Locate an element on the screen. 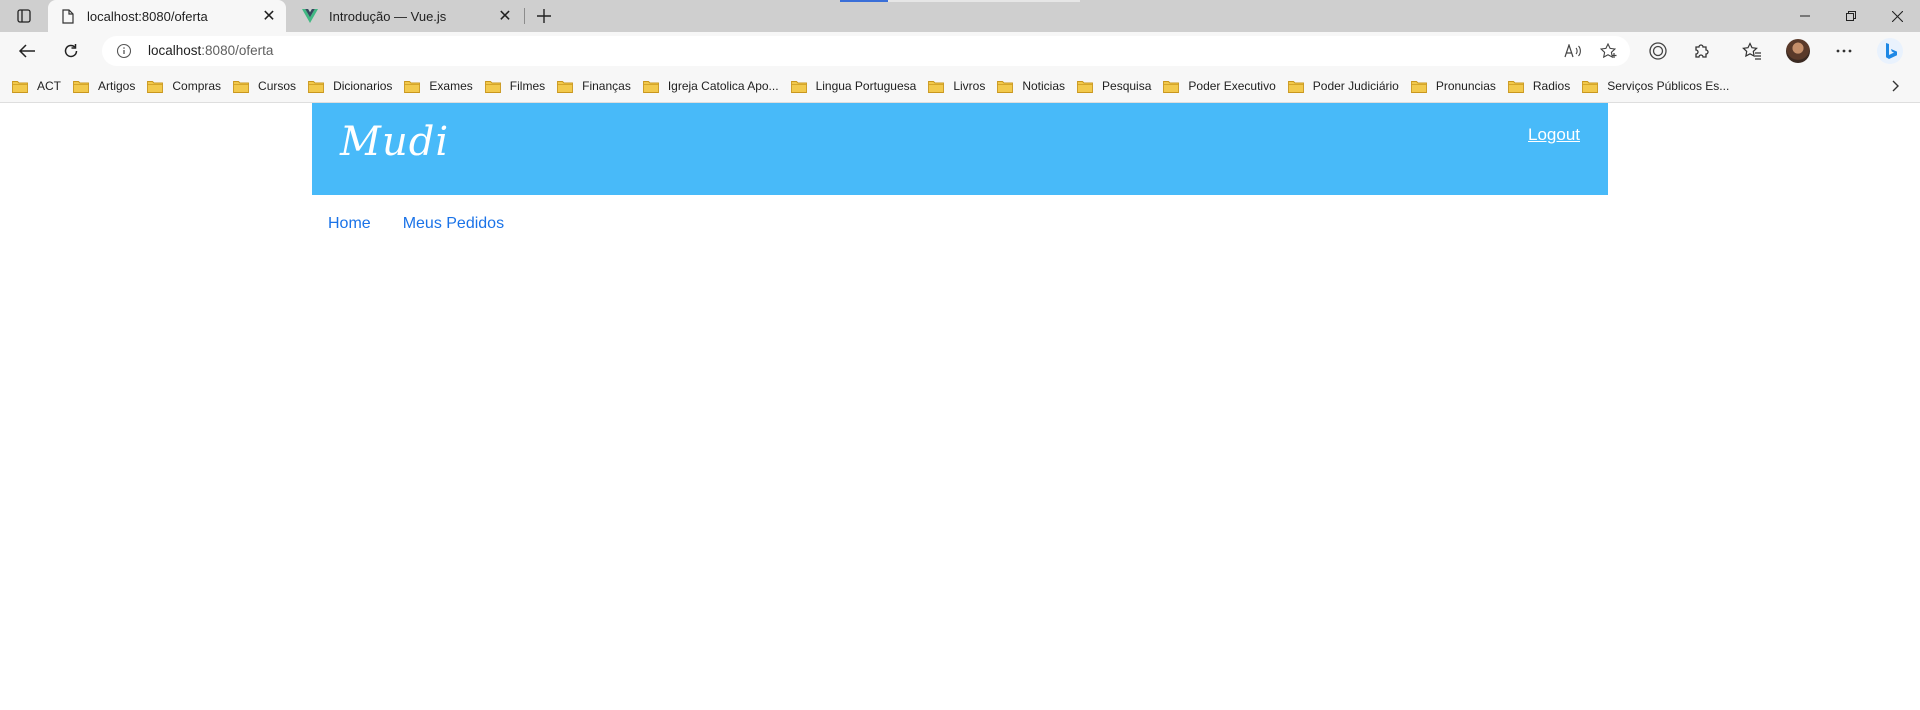  bookmark-folder: Cursos is located at coordinates (266, 86).